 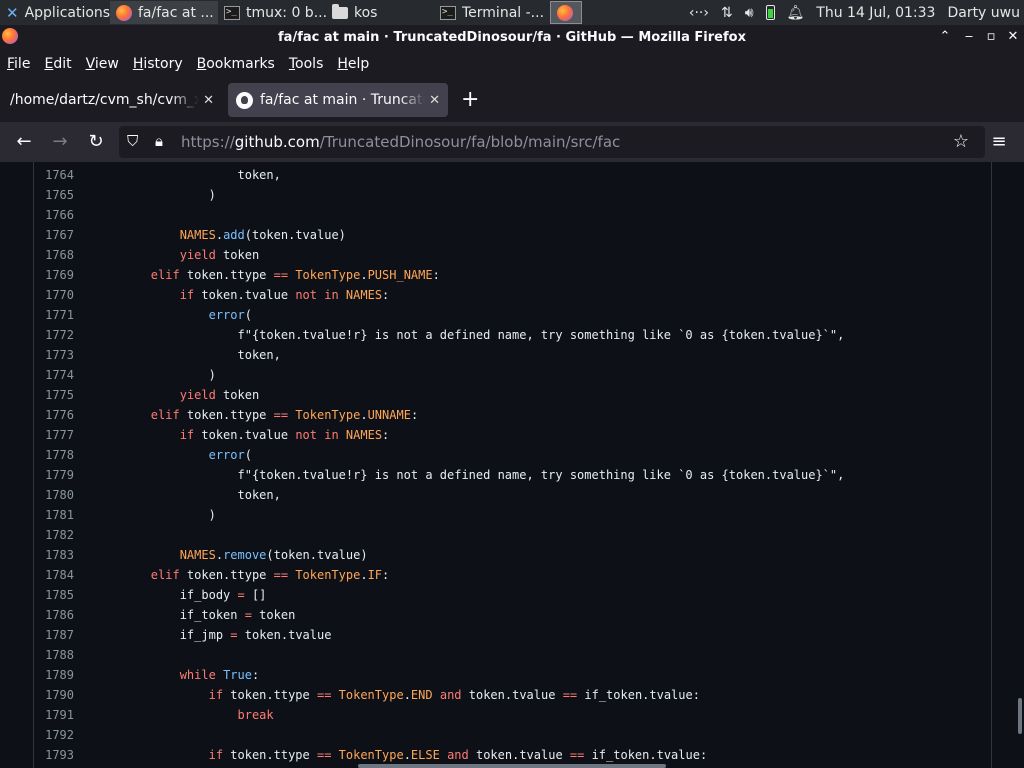 What do you see at coordinates (54, 415) in the screenshot?
I see `line-number: 1776` at bounding box center [54, 415].